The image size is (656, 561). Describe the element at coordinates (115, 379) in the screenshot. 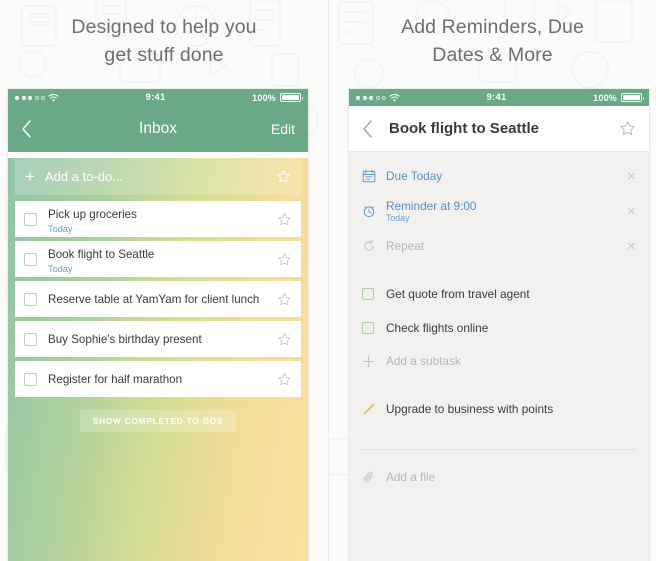

I see `todo-title: Register for half marathon` at that location.